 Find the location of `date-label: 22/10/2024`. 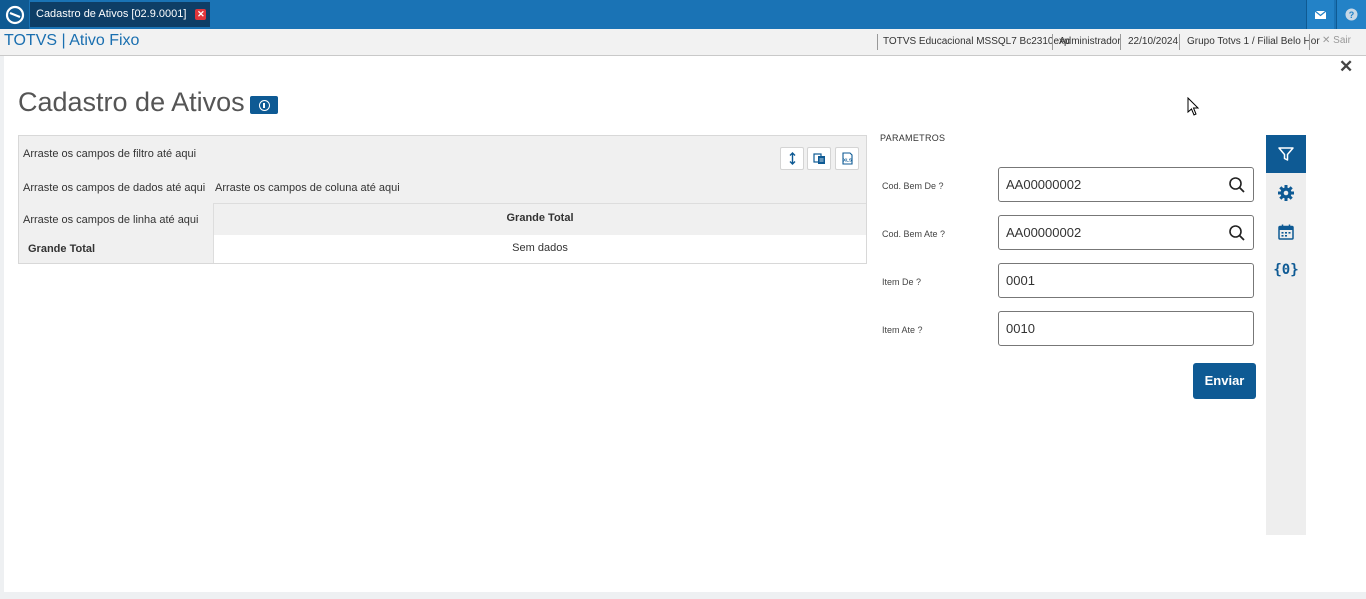

date-label: 22/10/2024 is located at coordinates (1153, 41).